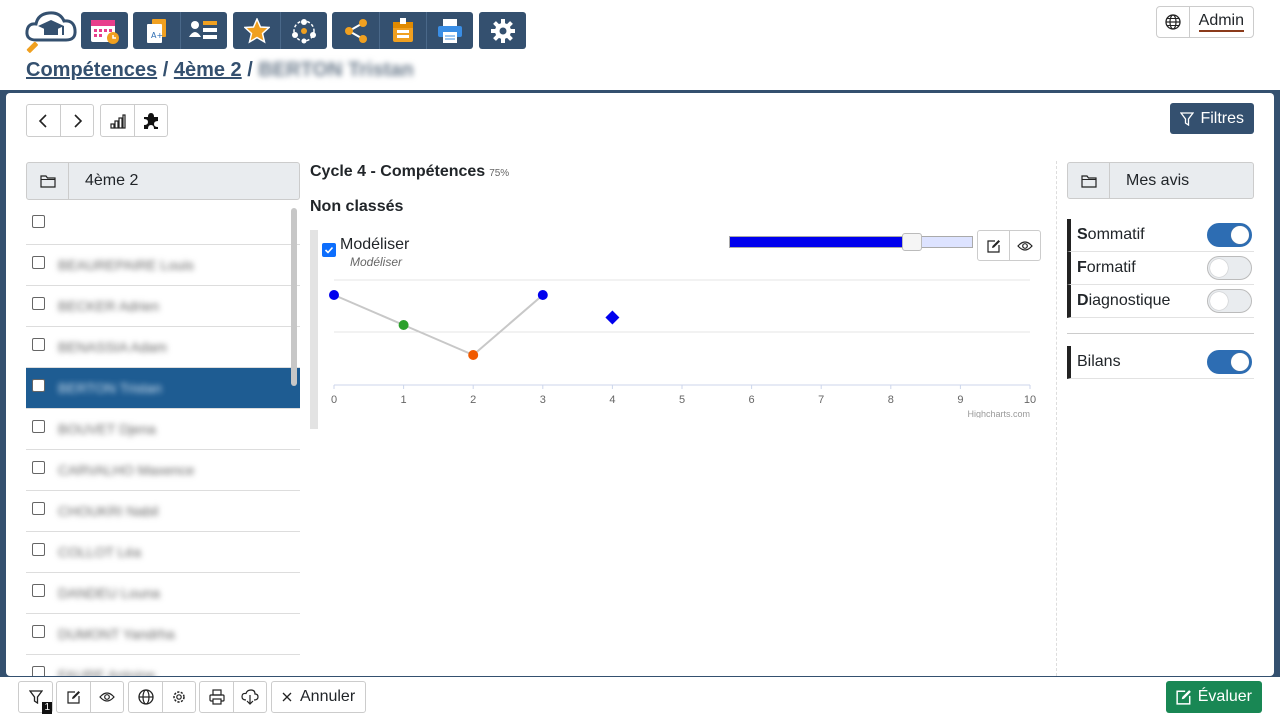 The height and width of the screenshot is (720, 1280). I want to click on student-row: DANDEU Louna, so click(163, 593).